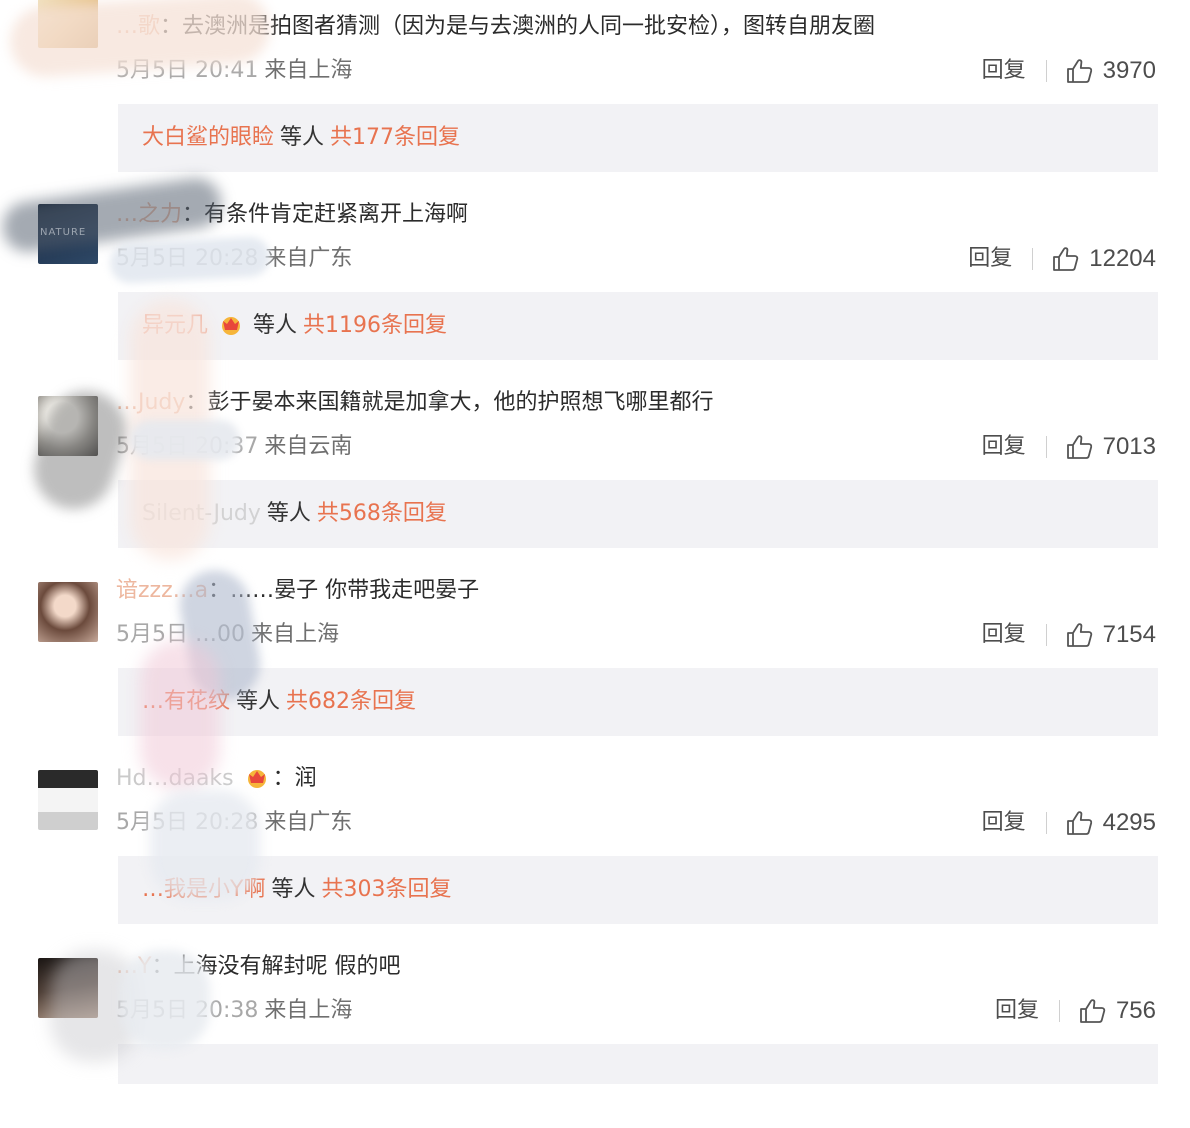 This screenshot has height=1128, width=1190. Describe the element at coordinates (138, 26) in the screenshot. I see `username: …歌` at that location.